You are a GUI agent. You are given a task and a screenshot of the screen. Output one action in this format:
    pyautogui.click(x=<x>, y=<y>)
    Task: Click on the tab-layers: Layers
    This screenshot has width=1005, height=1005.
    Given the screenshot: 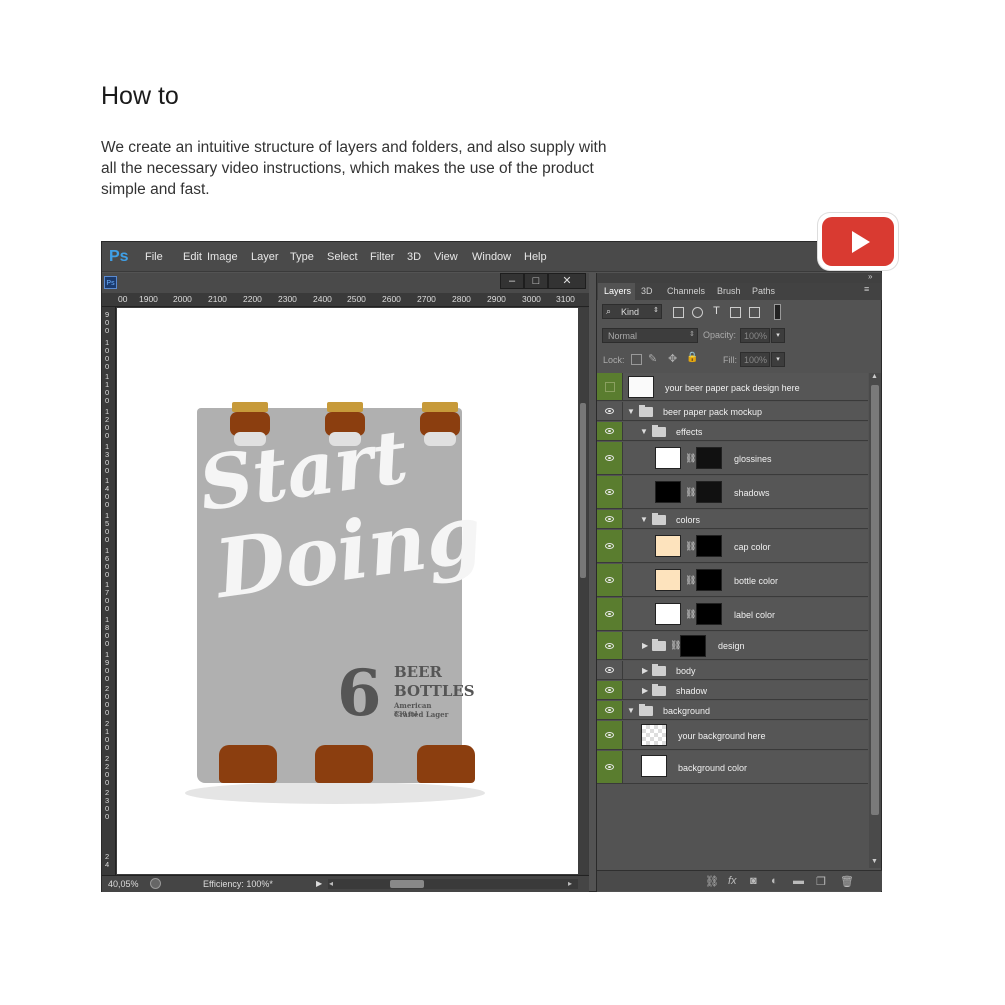 What is the action you would take?
    pyautogui.click(x=617, y=291)
    